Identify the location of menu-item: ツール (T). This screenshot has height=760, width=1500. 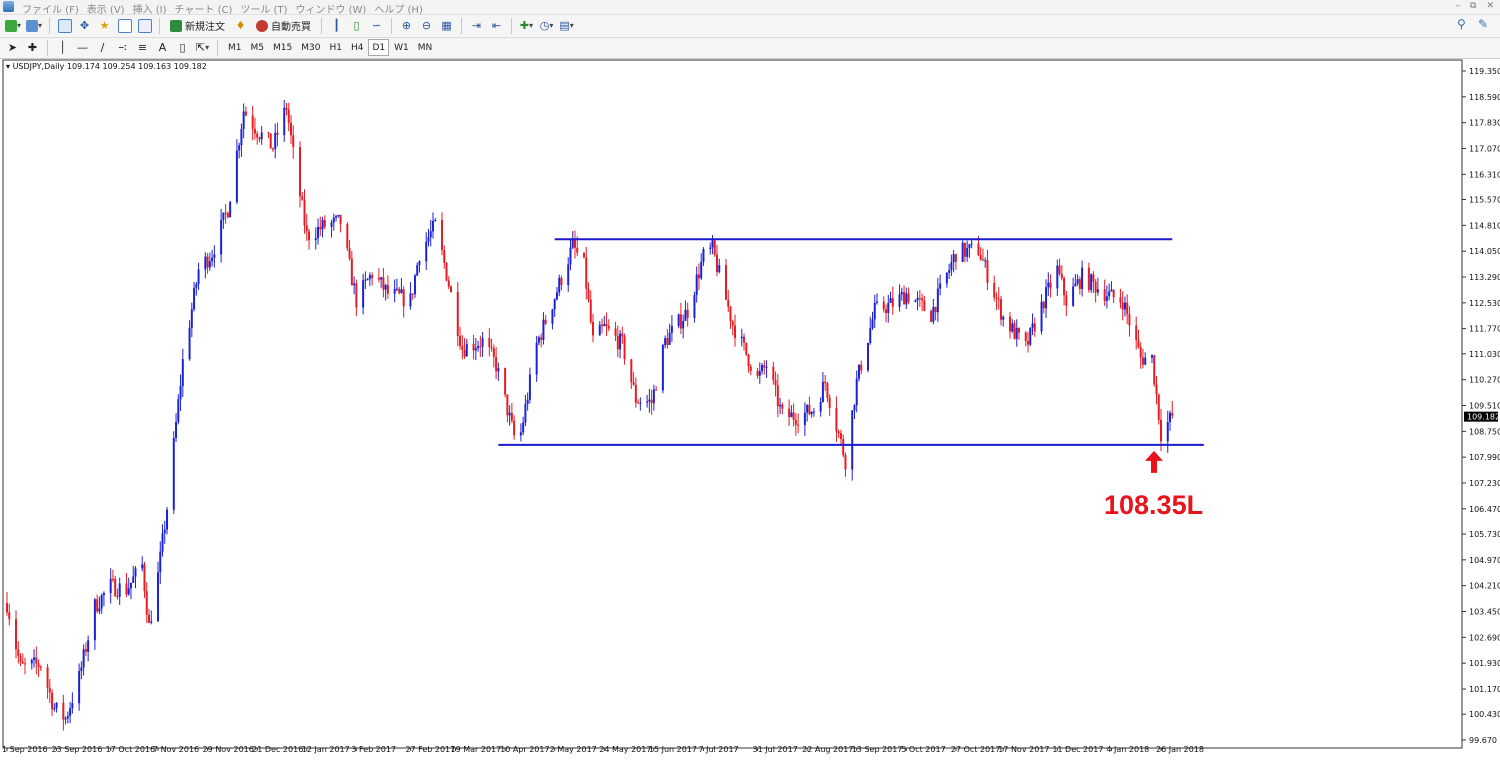
(267, 8).